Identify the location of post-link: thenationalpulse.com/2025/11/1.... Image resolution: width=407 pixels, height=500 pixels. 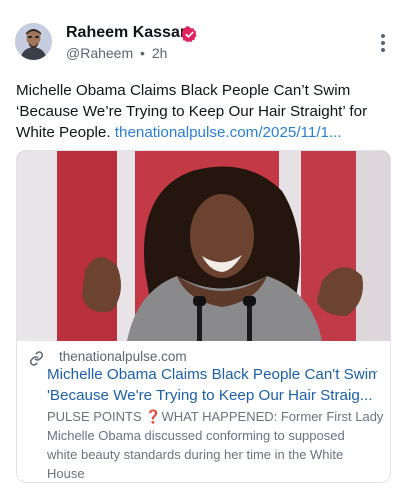
(228, 132).